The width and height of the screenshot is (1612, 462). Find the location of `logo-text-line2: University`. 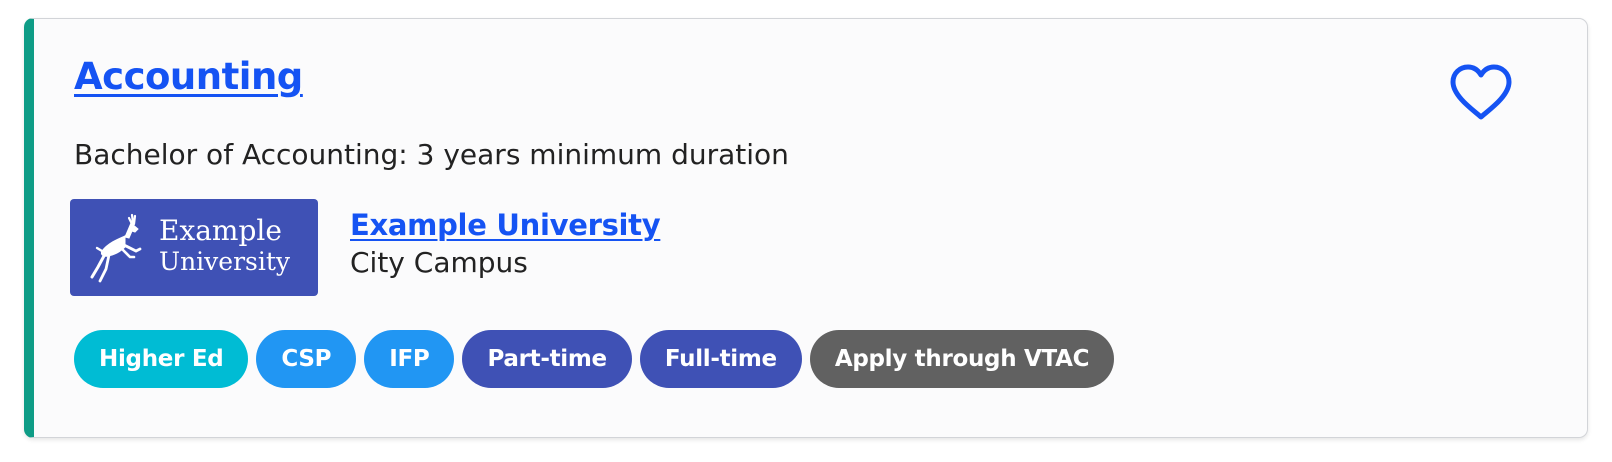

logo-text-line2: University is located at coordinates (225, 261).